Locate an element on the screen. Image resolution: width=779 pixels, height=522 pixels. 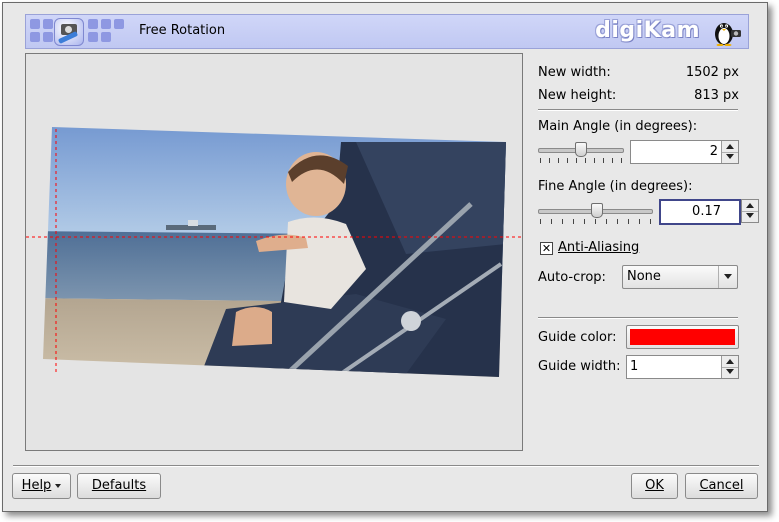
auto-crop-value: None is located at coordinates (644, 276).